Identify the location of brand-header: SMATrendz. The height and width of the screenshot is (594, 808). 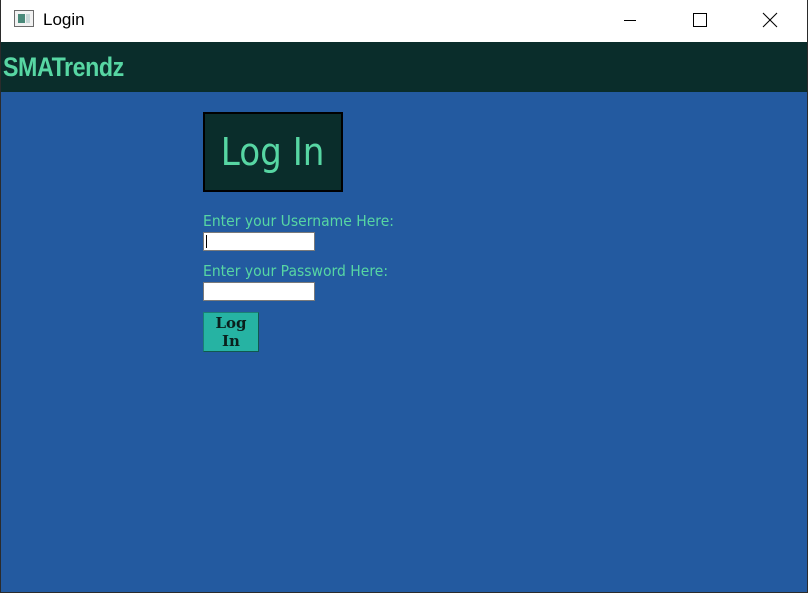
(404, 67).